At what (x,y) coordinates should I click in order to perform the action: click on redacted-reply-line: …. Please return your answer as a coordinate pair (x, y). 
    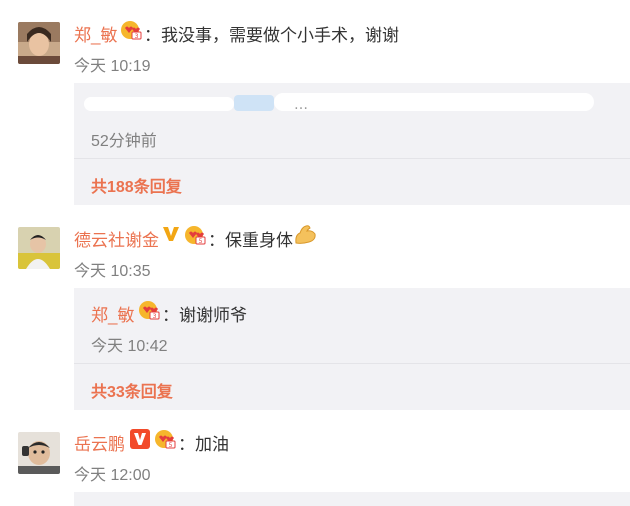
    Looking at the image, I should click on (339, 102).